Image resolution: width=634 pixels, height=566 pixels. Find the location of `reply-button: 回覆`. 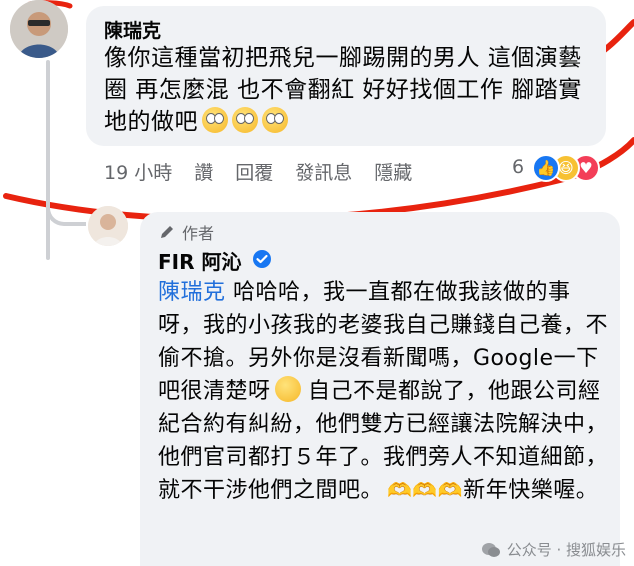

reply-button: 回覆 is located at coordinates (254, 171).